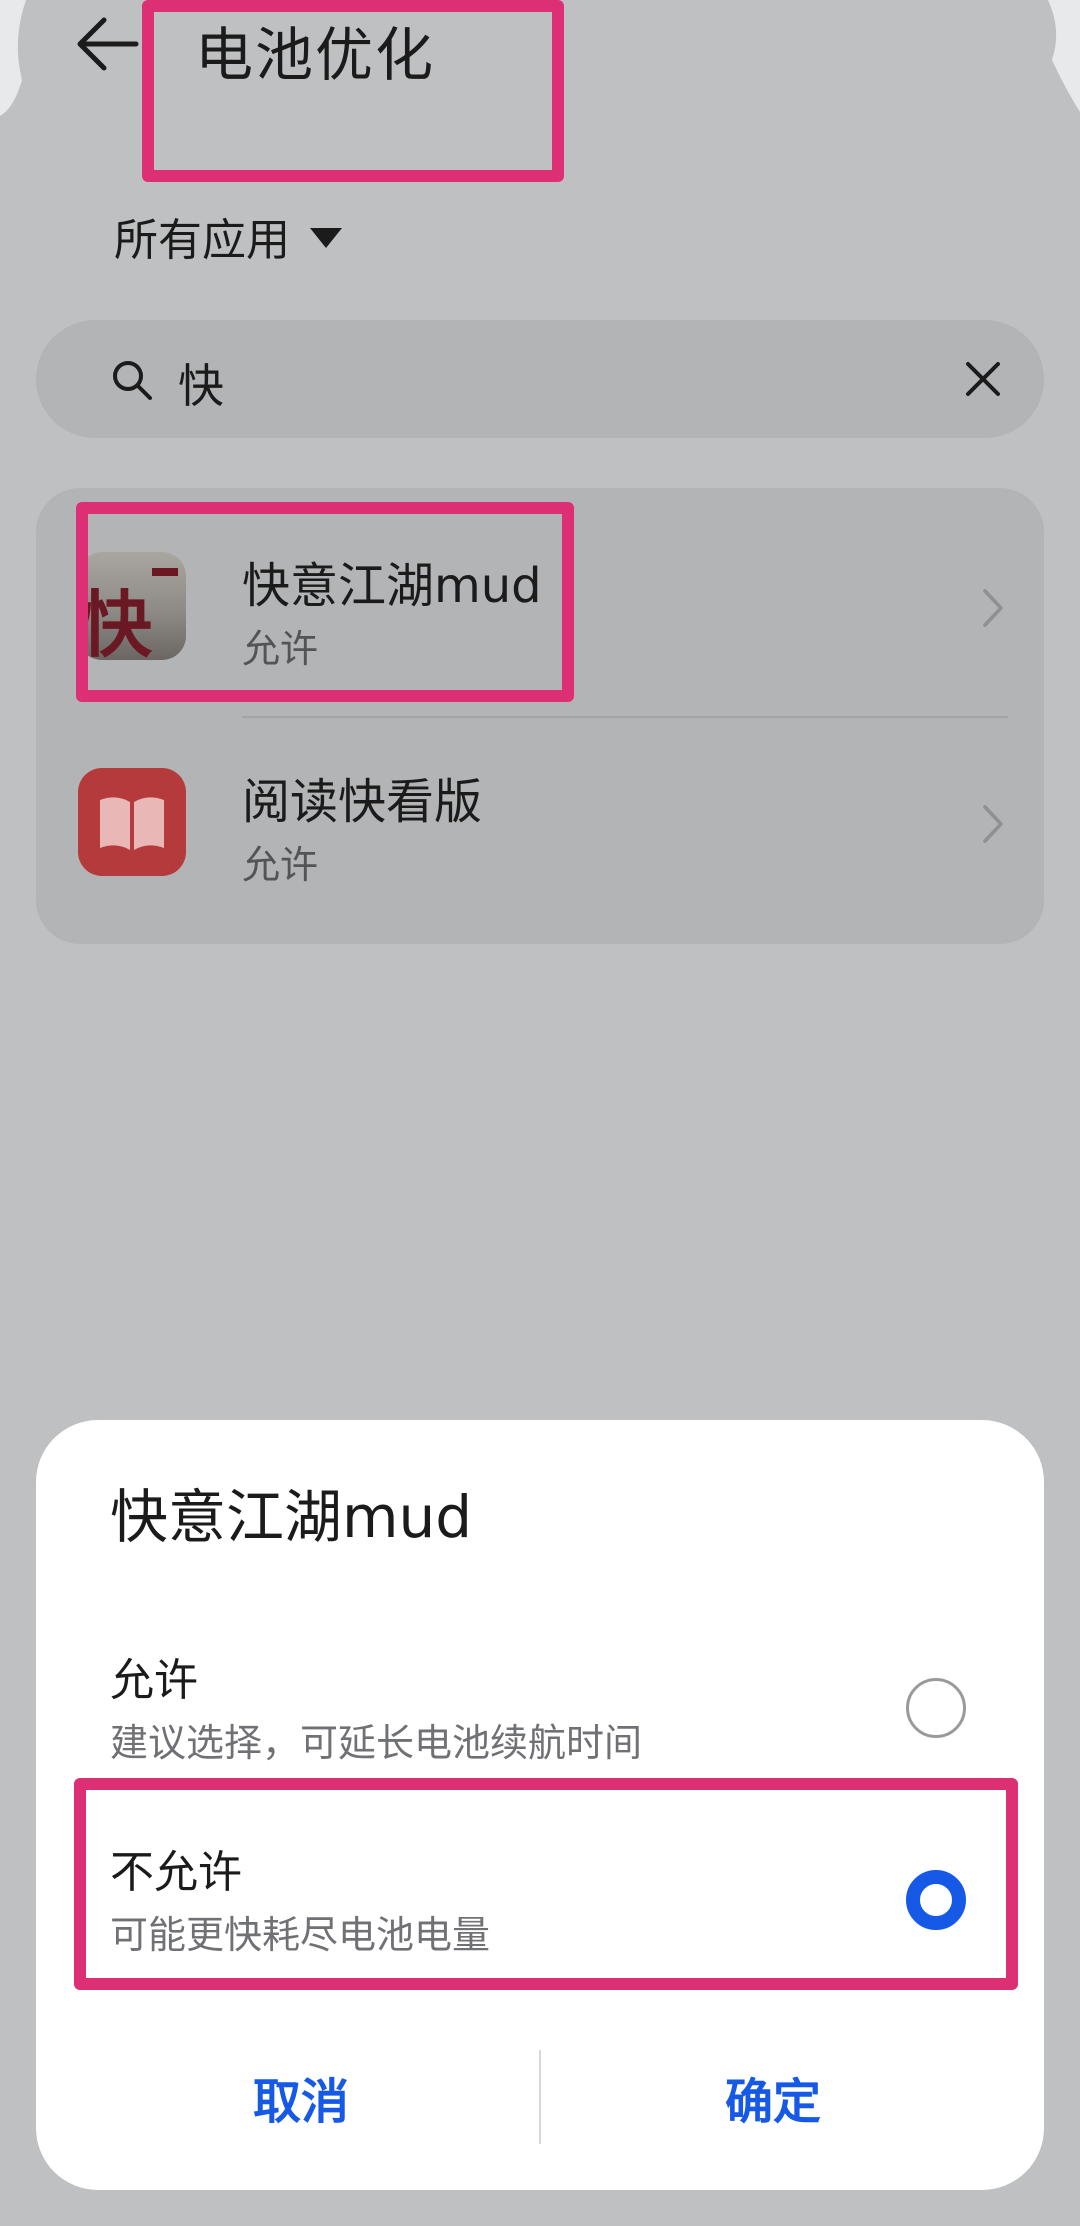 The height and width of the screenshot is (2226, 1080). I want to click on option-label: 允许, so click(154, 1680).